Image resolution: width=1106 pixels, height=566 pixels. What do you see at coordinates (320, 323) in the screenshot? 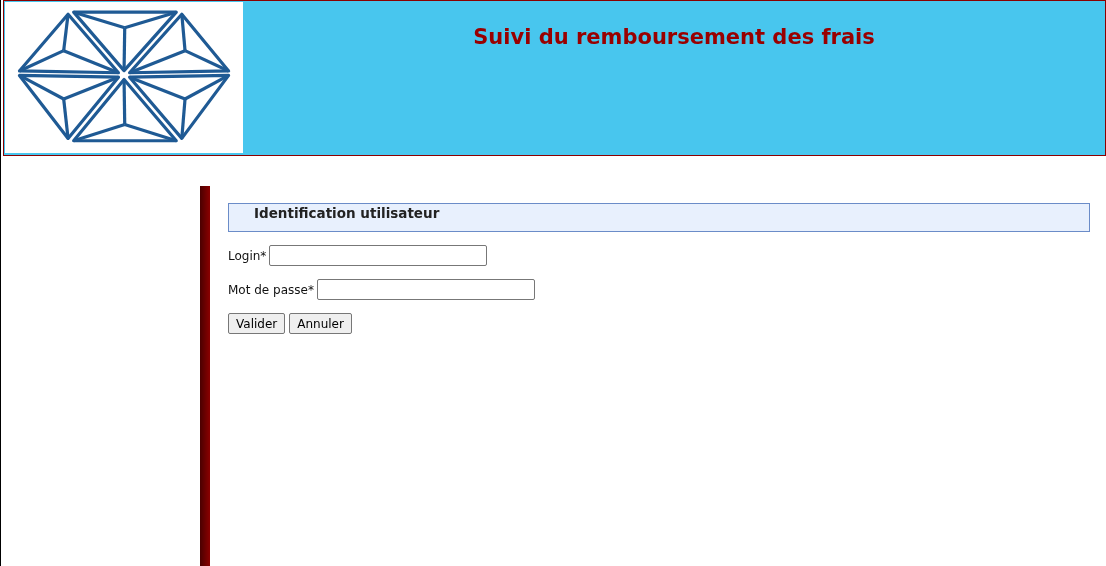
I see `cancel-button: Annuler` at bounding box center [320, 323].